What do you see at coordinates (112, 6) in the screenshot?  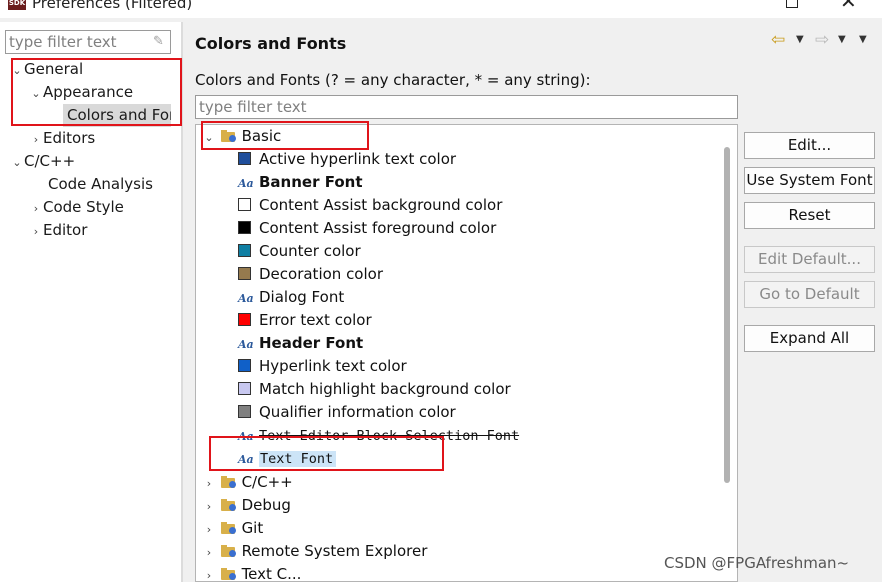 I see `window-title: Preferences (Filtered)` at bounding box center [112, 6].